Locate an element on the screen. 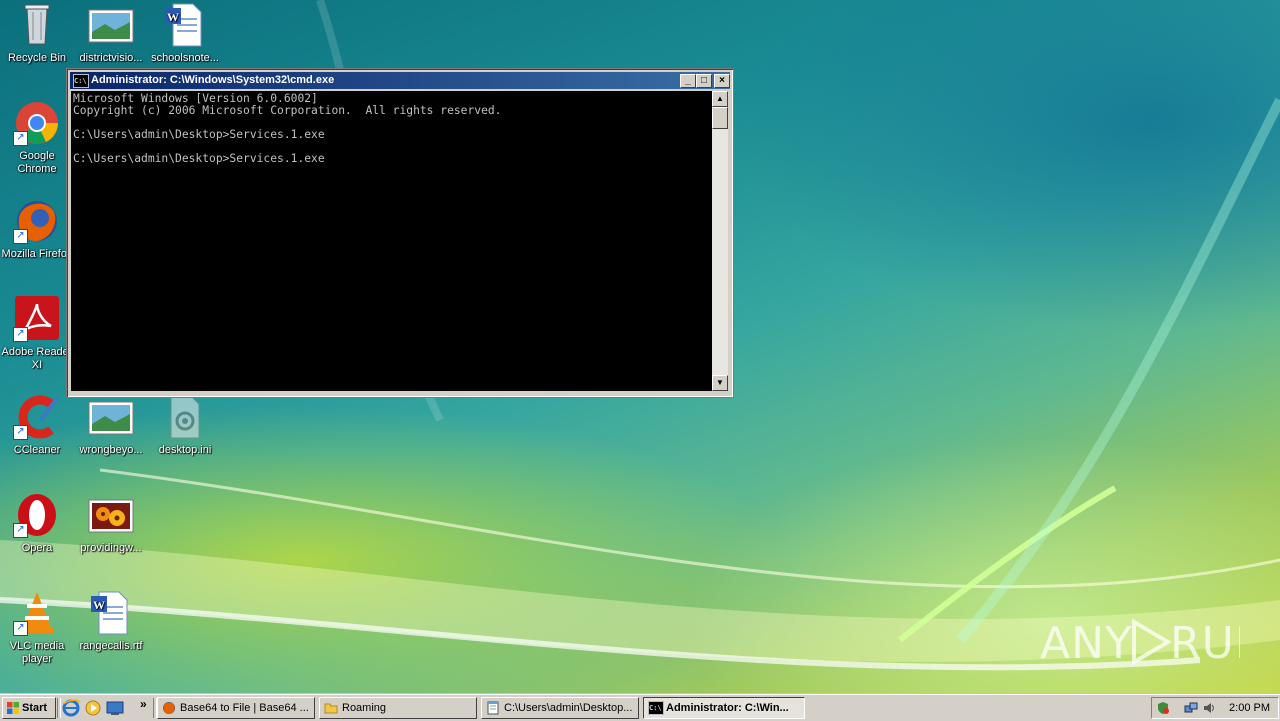  settings-file-icon is located at coordinates (185, 417).